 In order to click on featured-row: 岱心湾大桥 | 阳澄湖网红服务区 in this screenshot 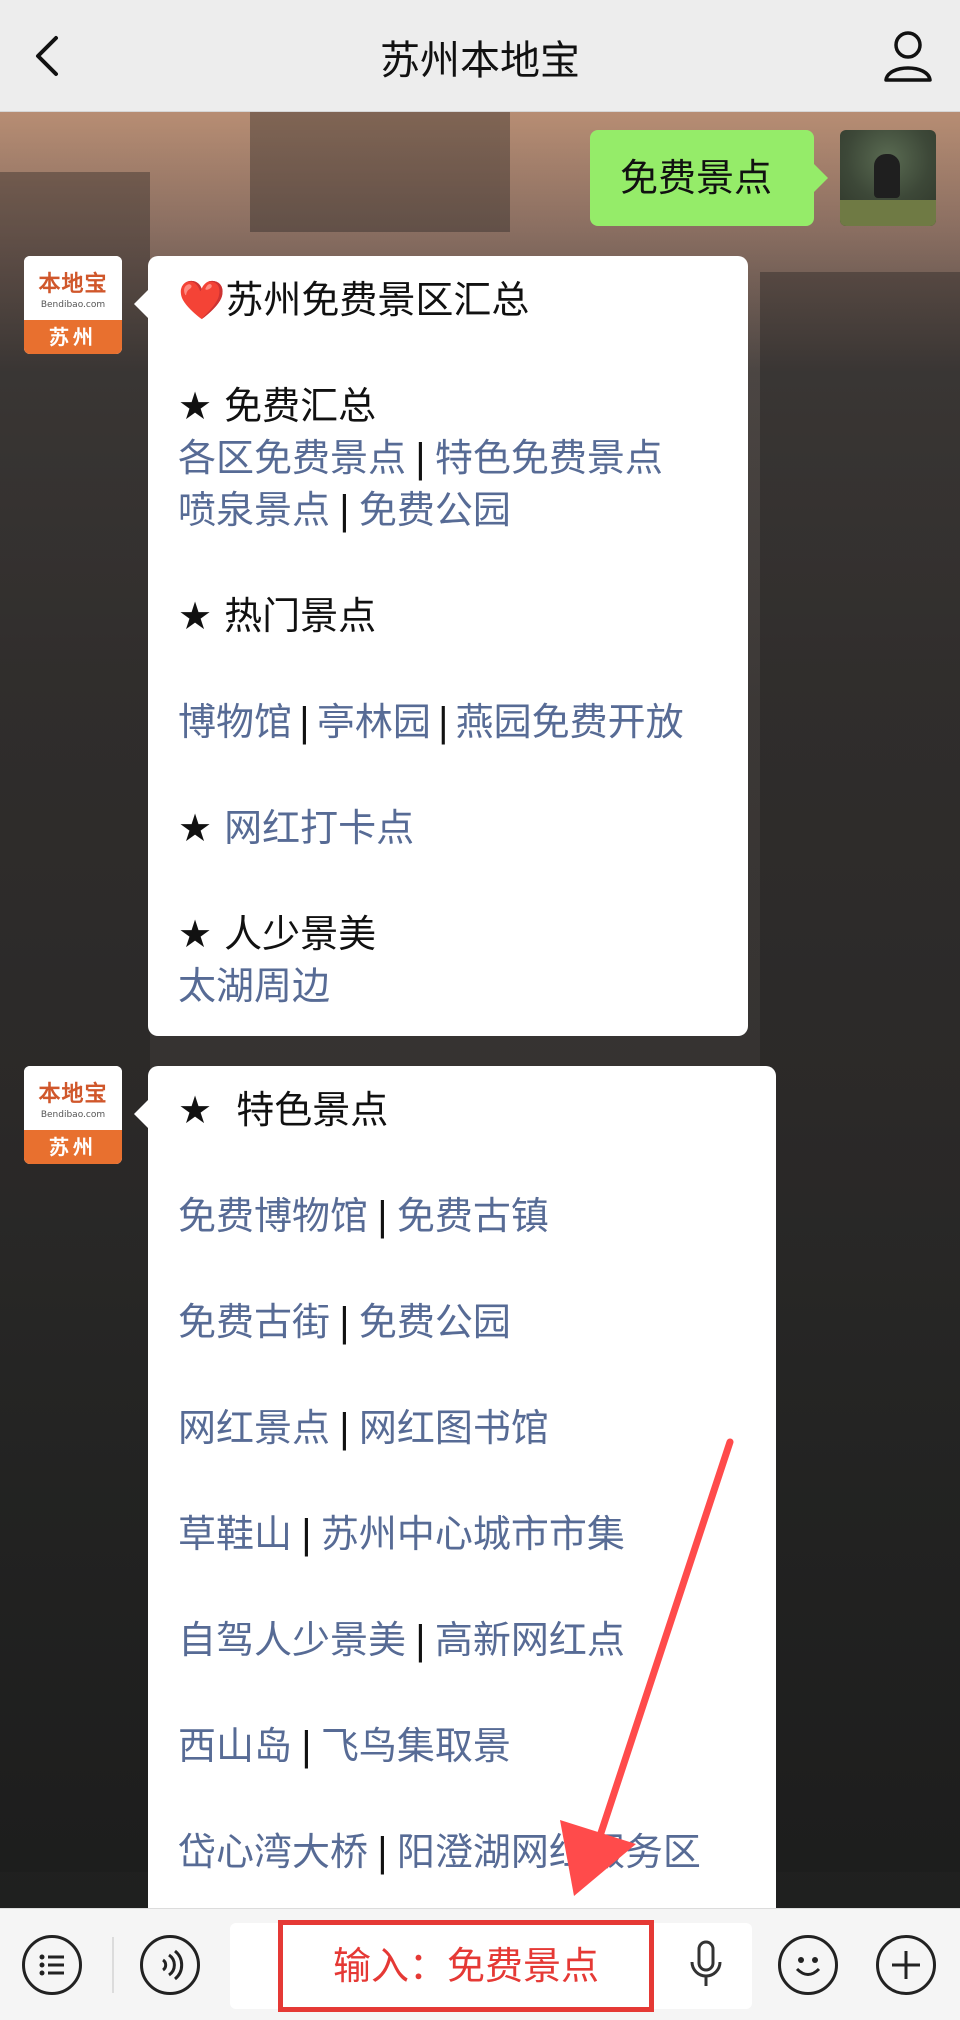, I will do `click(462, 1852)`.